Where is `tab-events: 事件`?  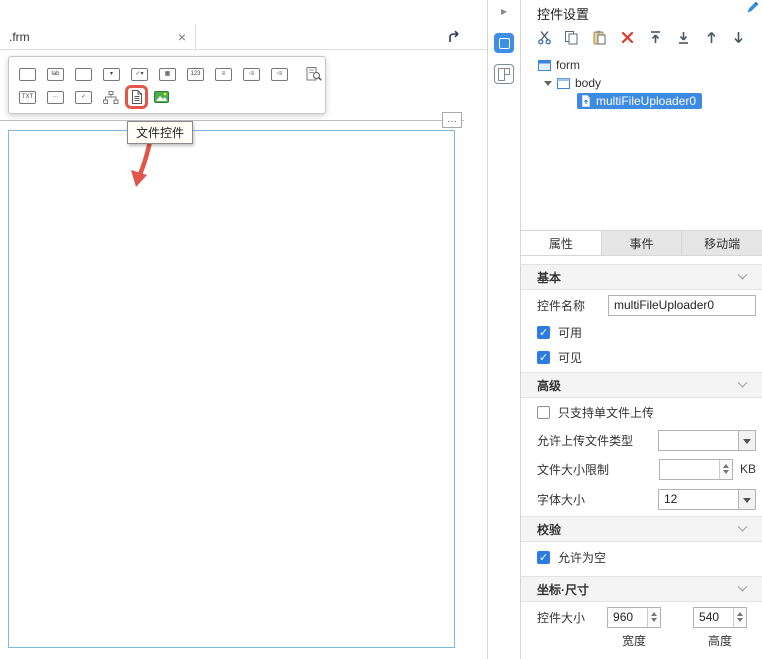
tab-events: 事件 is located at coordinates (642, 243).